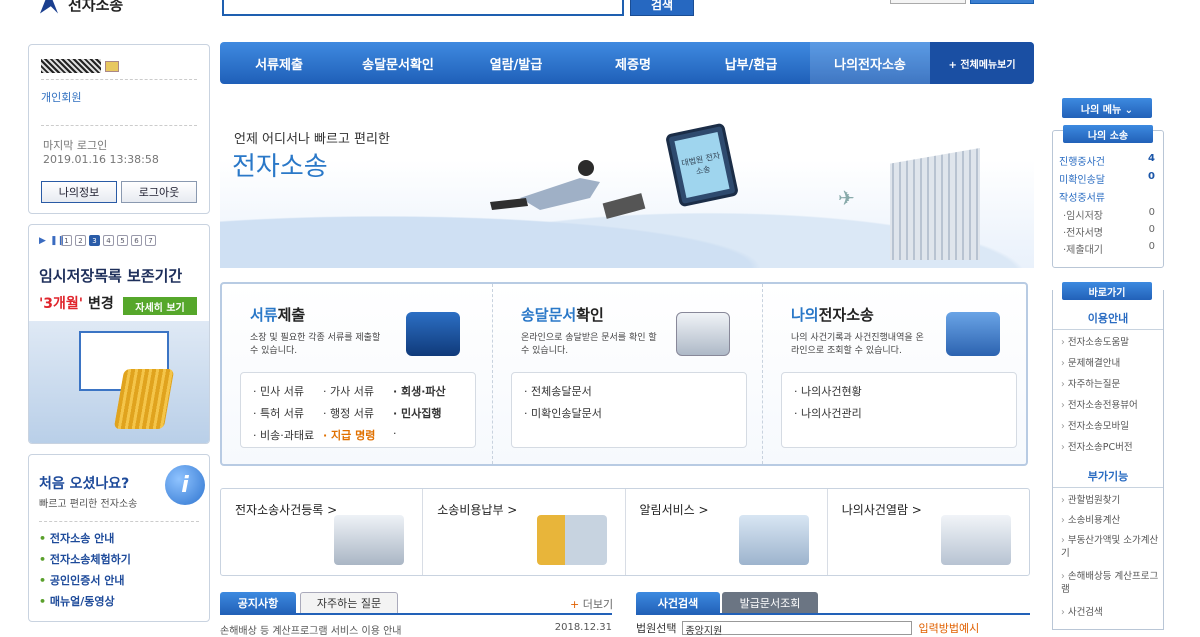  What do you see at coordinates (288, 391) in the screenshot?
I see `doc-civil: 민사 서류` at bounding box center [288, 391].